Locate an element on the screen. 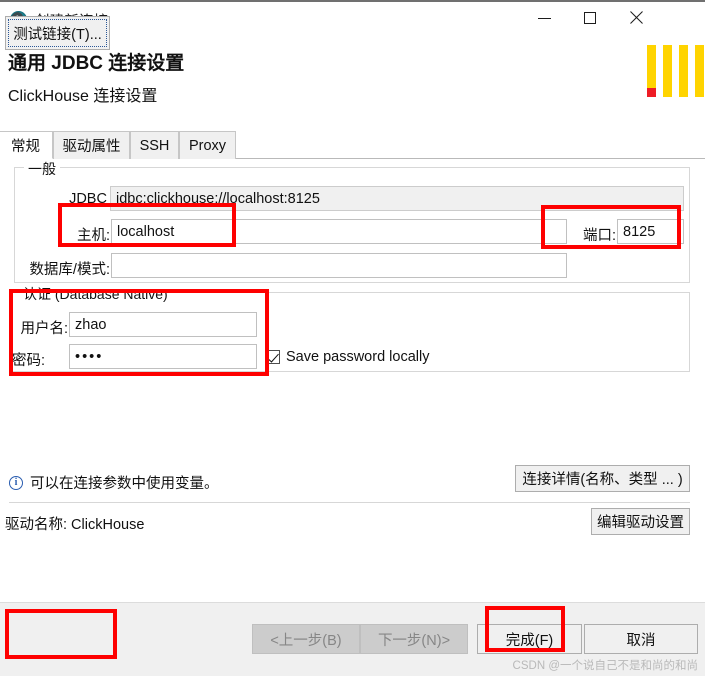 This screenshot has height=676, width=705. close-icon is located at coordinates (636, 18).